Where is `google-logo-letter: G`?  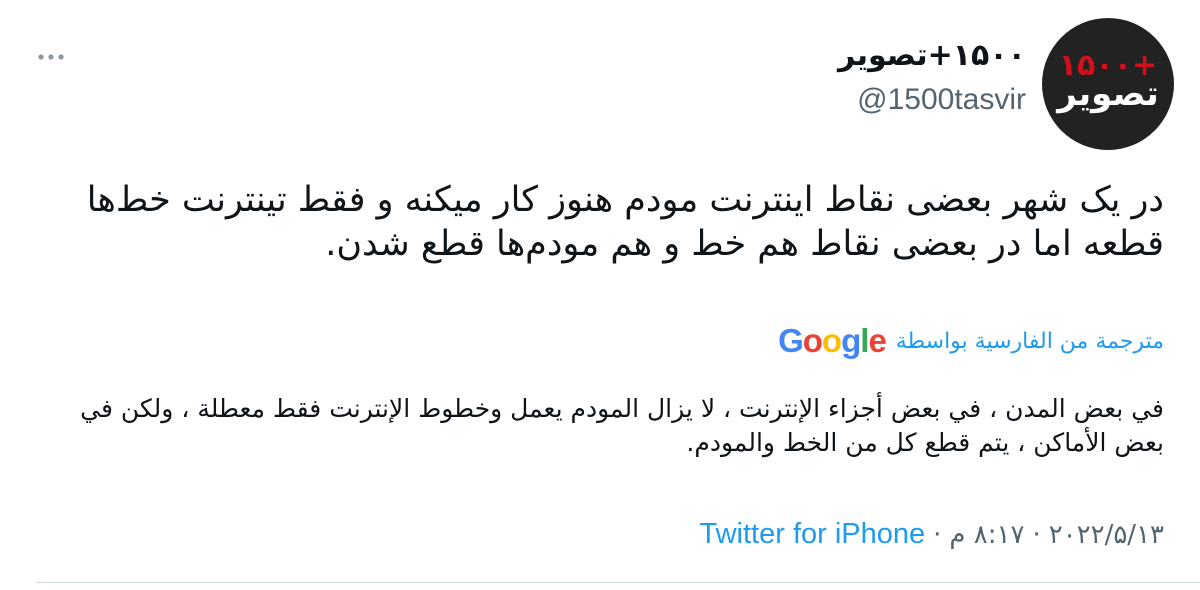
google-logo-letter: G is located at coordinates (791, 340).